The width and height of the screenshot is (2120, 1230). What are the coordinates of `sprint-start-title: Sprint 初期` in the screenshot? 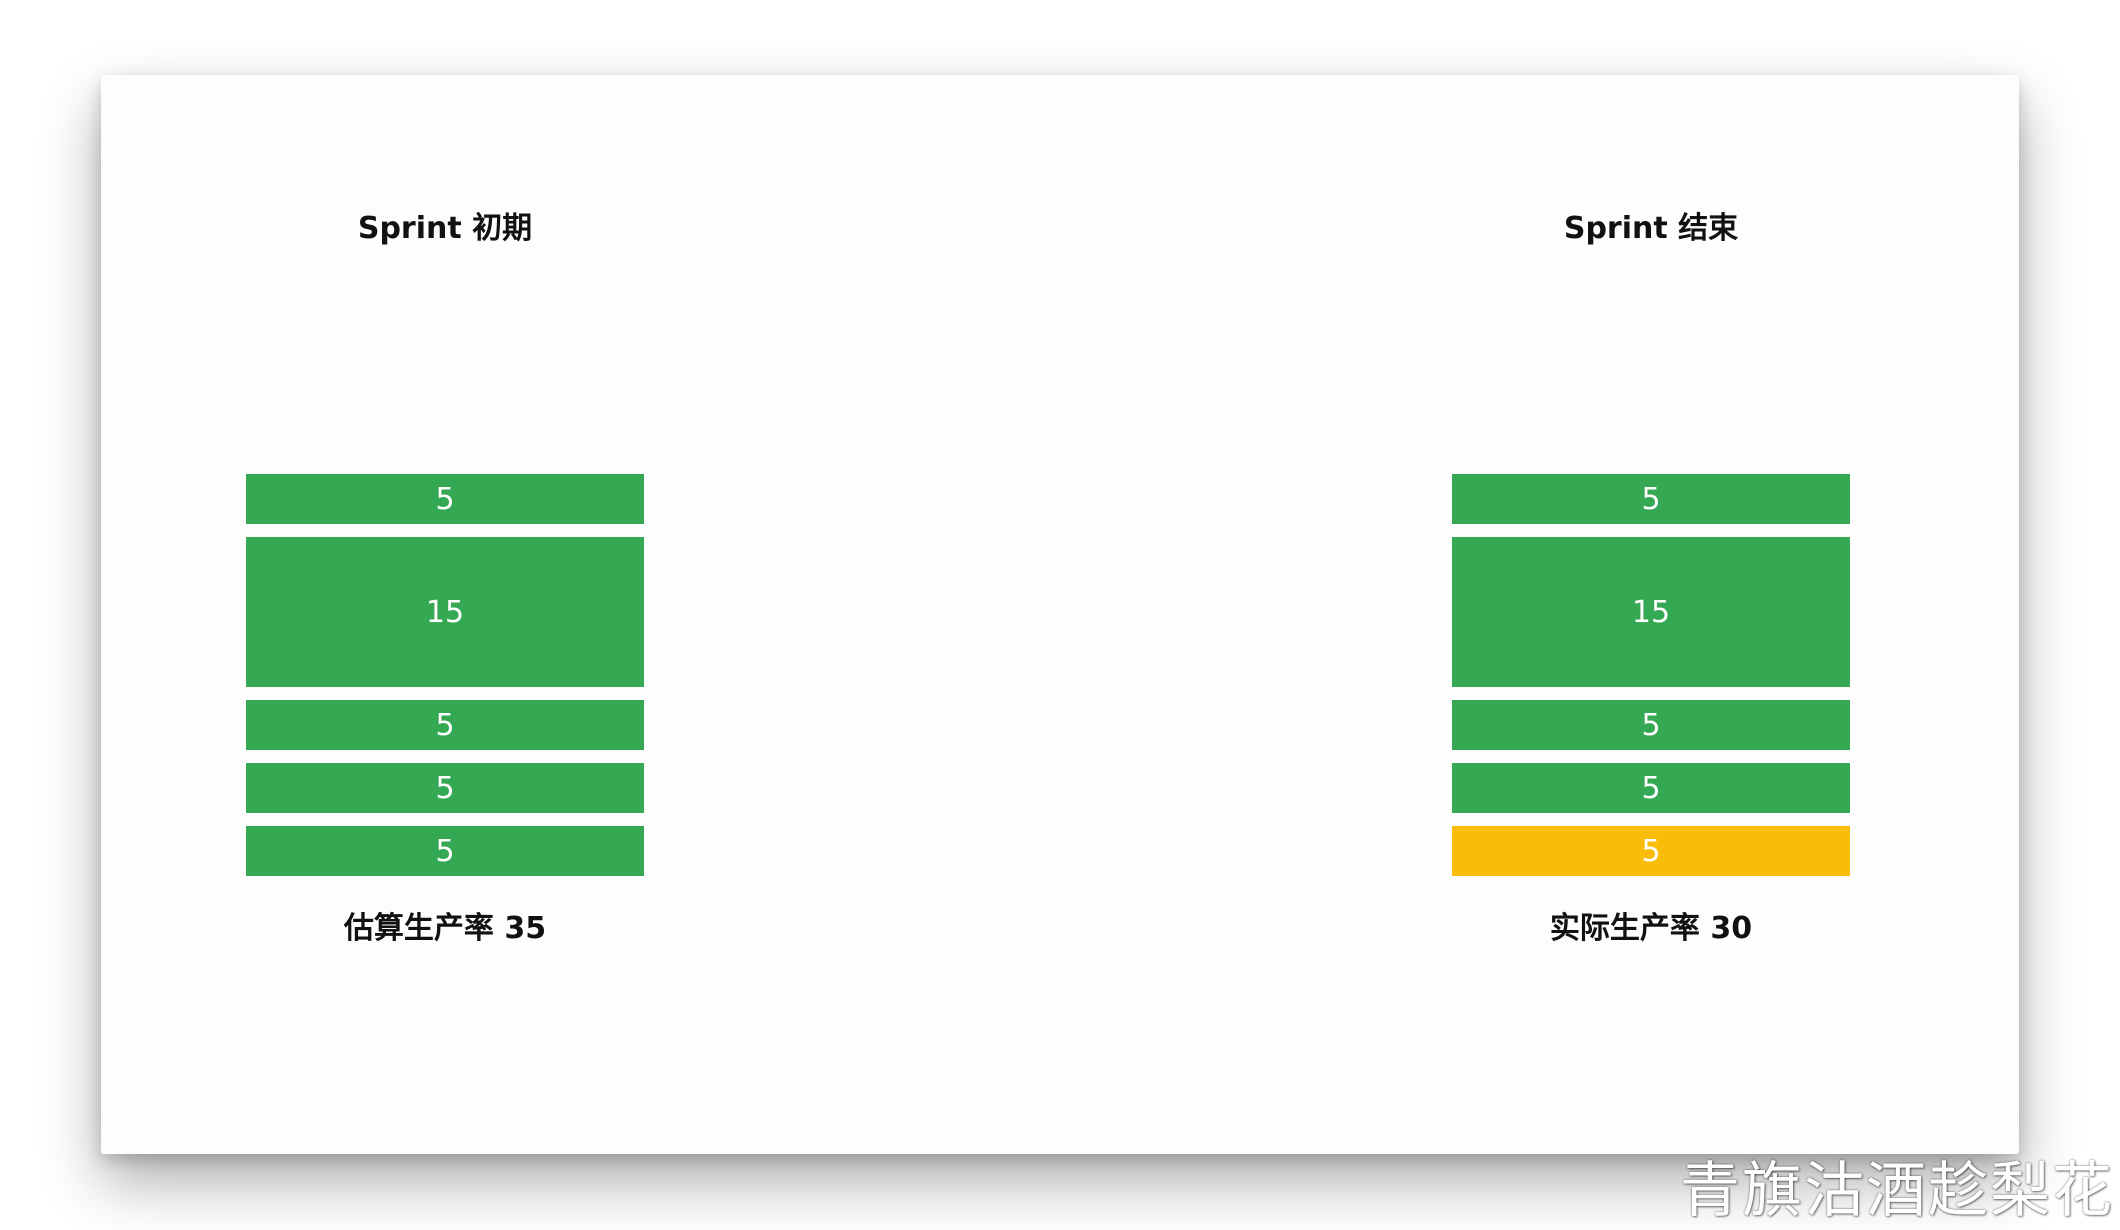 It's located at (445, 228).